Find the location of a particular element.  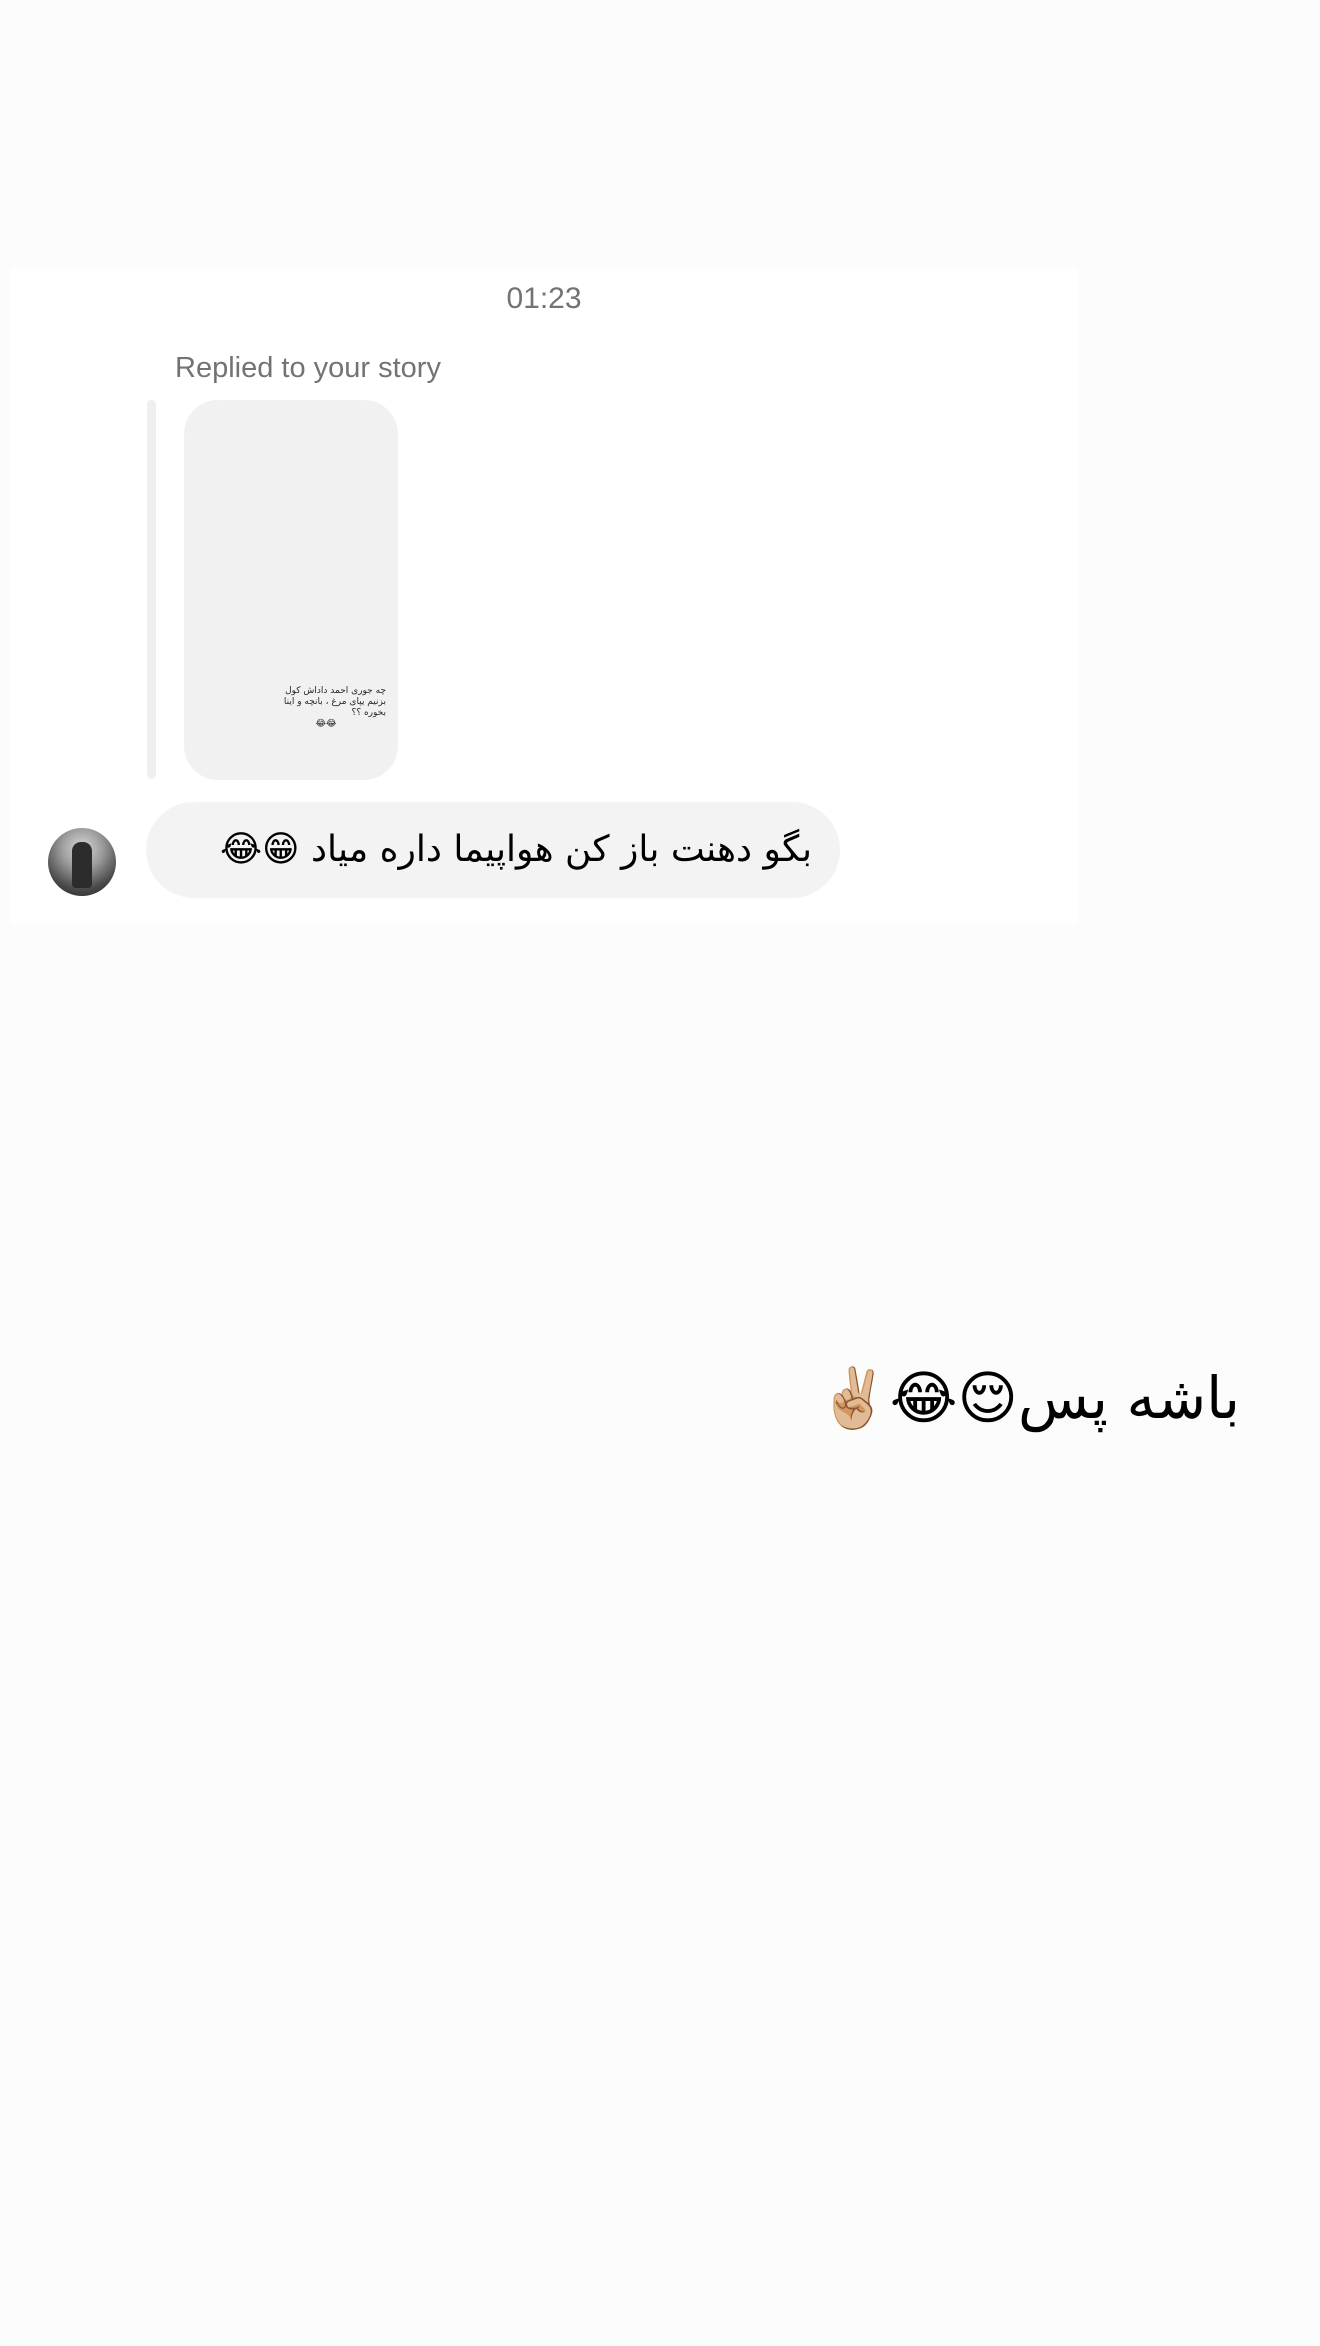

avatar-figure-icon is located at coordinates (82, 865).